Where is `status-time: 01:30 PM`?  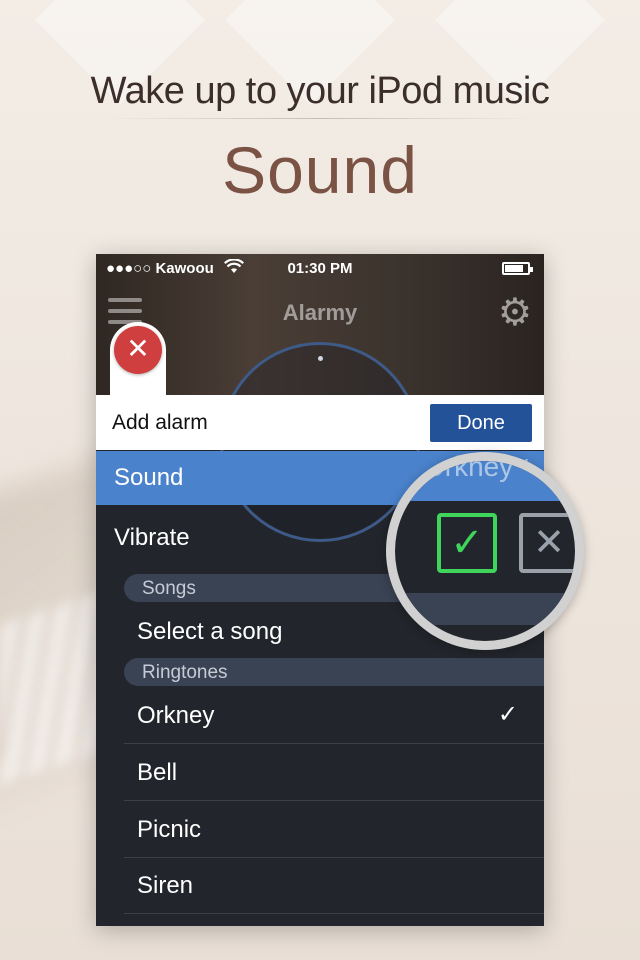
status-time: 01:30 PM is located at coordinates (320, 268).